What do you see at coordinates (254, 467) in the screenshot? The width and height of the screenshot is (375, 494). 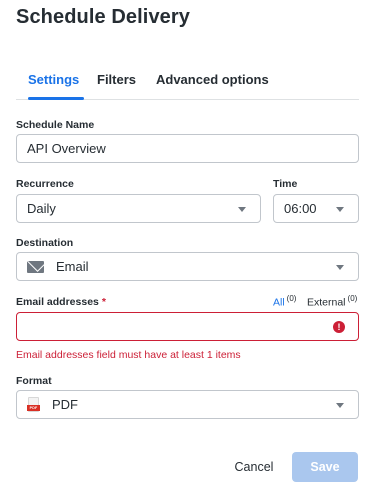 I see `cancel-button: Cancel` at bounding box center [254, 467].